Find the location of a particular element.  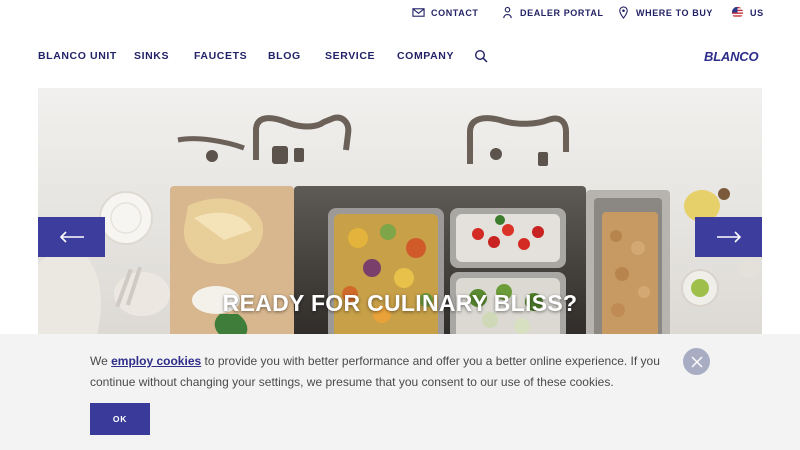

cookie-text-before: We is located at coordinates (101, 361).